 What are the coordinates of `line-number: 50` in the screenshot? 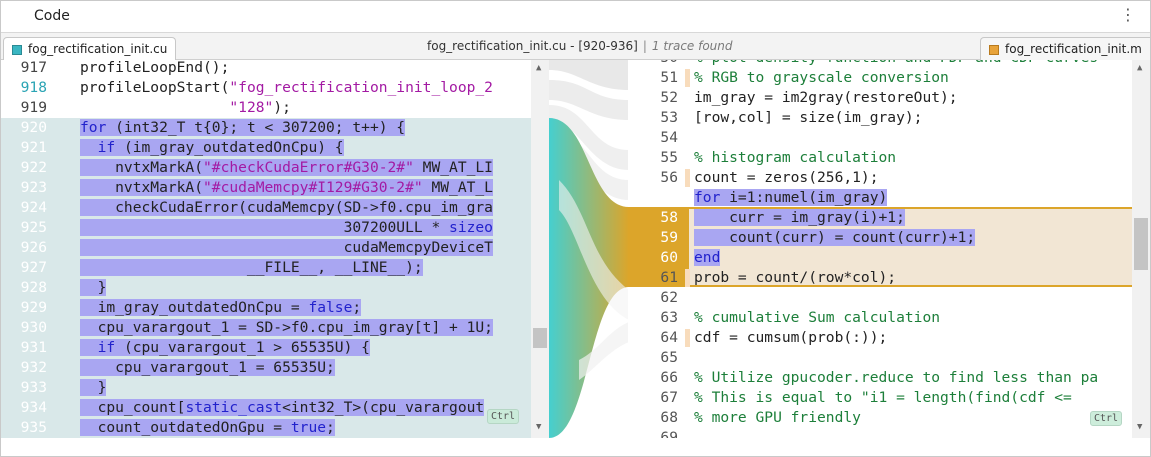 It's located at (664, 64).